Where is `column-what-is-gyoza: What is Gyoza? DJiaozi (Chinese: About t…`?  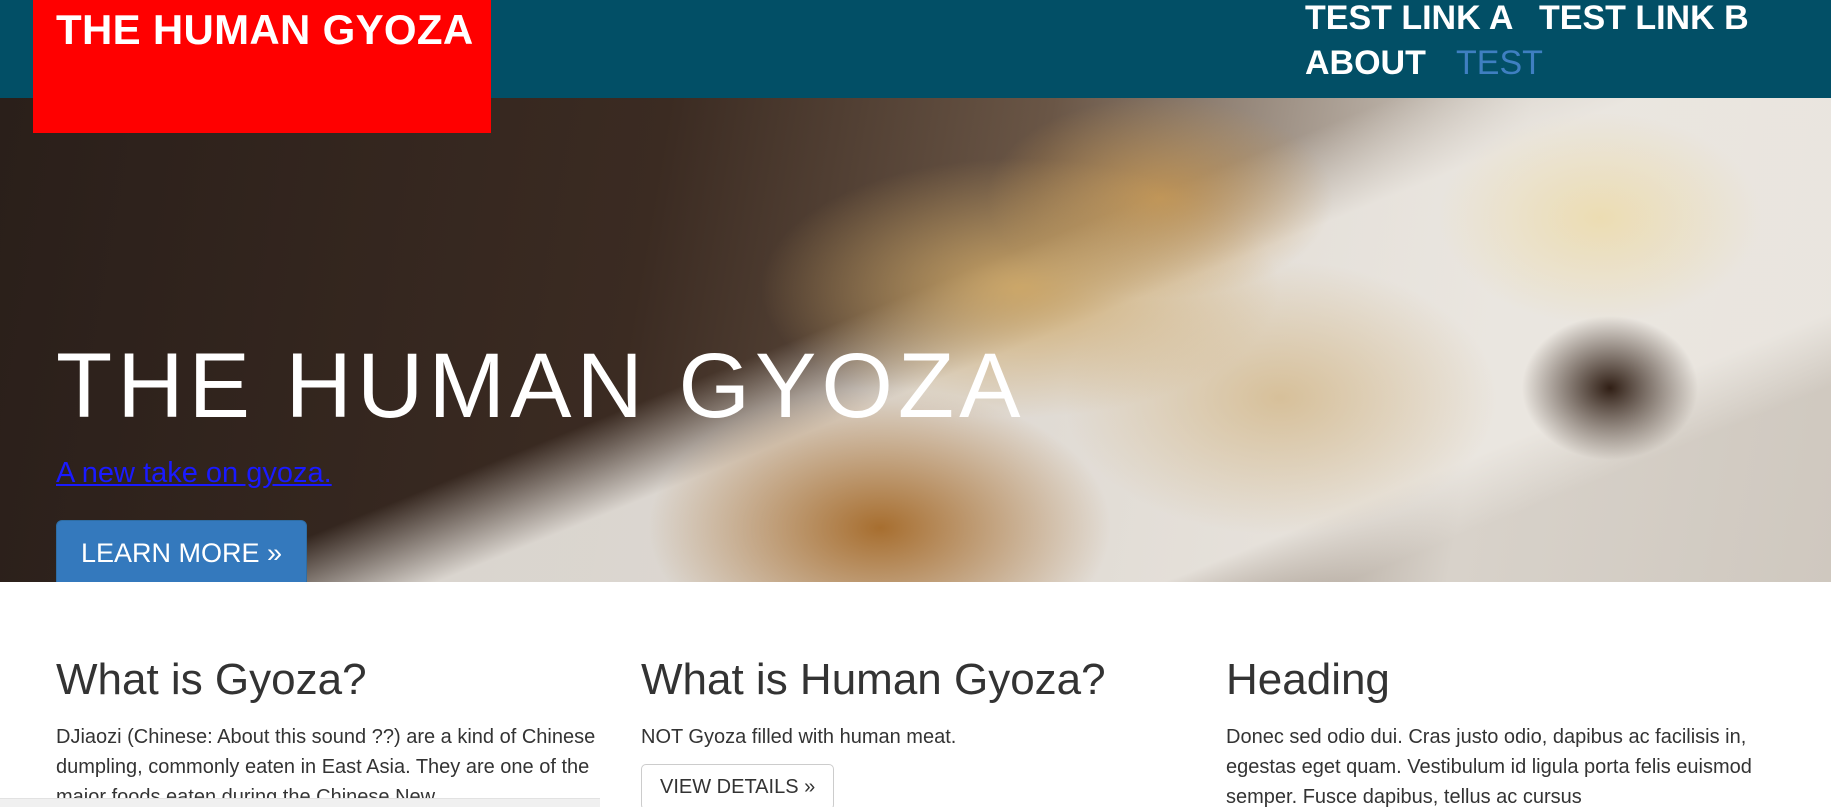
column-what-is-gyoza: What is Gyoza? DJiaozi (Chinese: About t… is located at coordinates (326, 731).